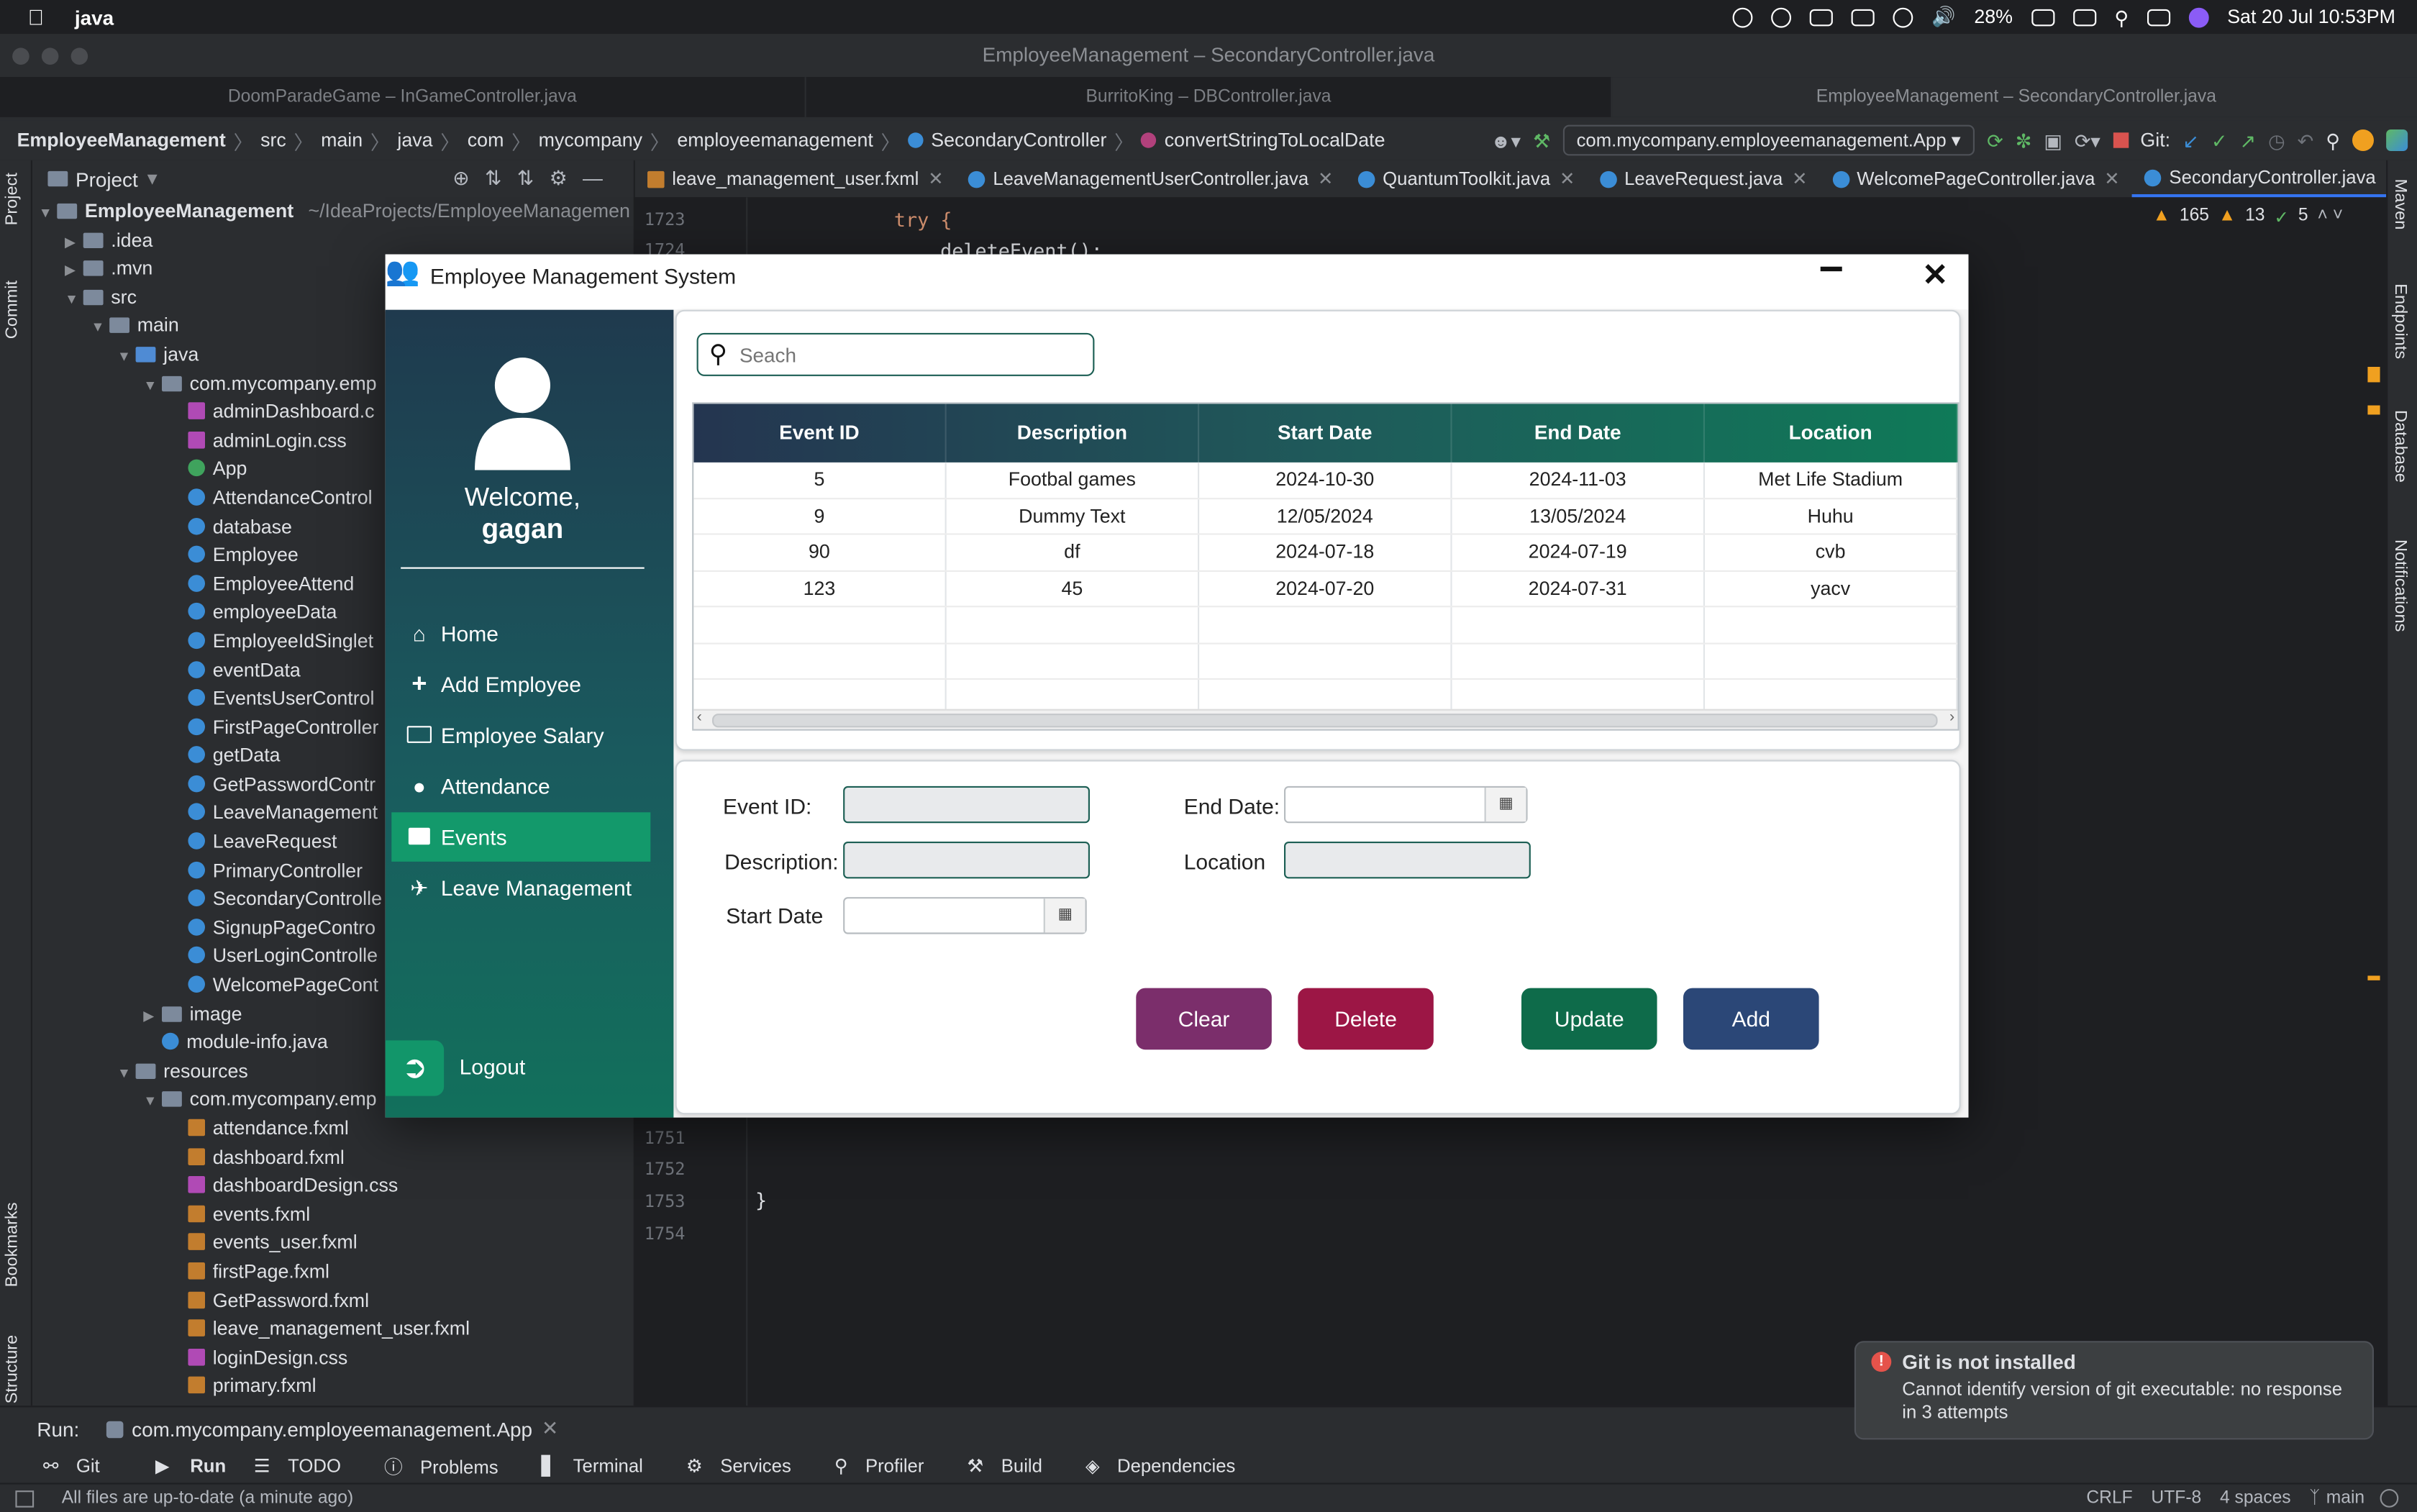  I want to click on notifications-tool-button: Notifications, so click(2401, 585).